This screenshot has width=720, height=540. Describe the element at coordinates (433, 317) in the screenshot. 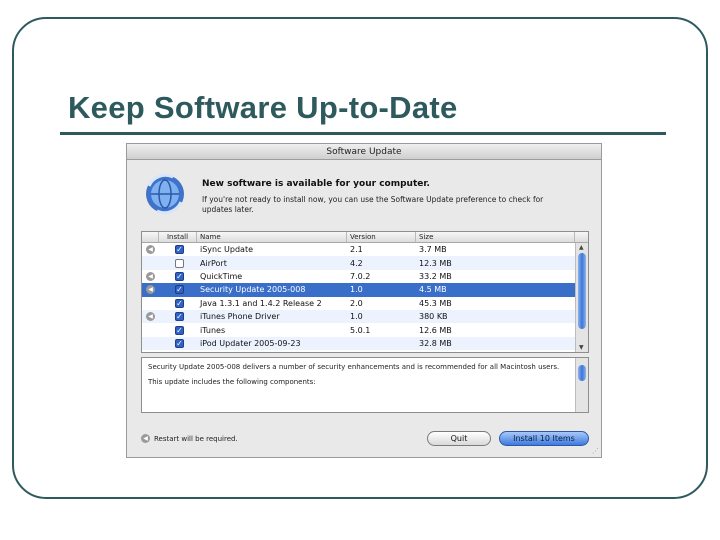

I see `update-size: 380 KB` at that location.